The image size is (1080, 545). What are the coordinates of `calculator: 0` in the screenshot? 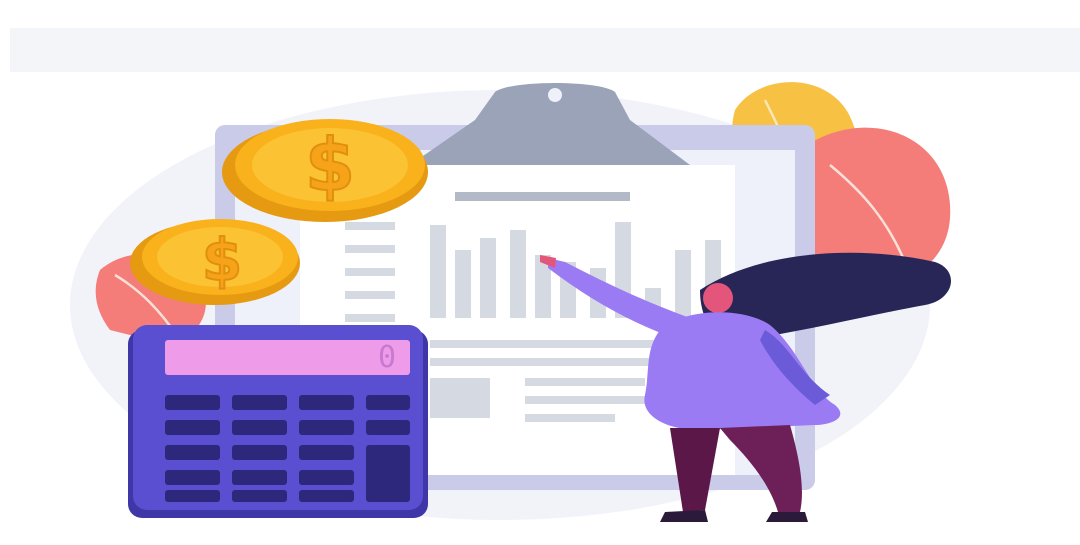 It's located at (278, 421).